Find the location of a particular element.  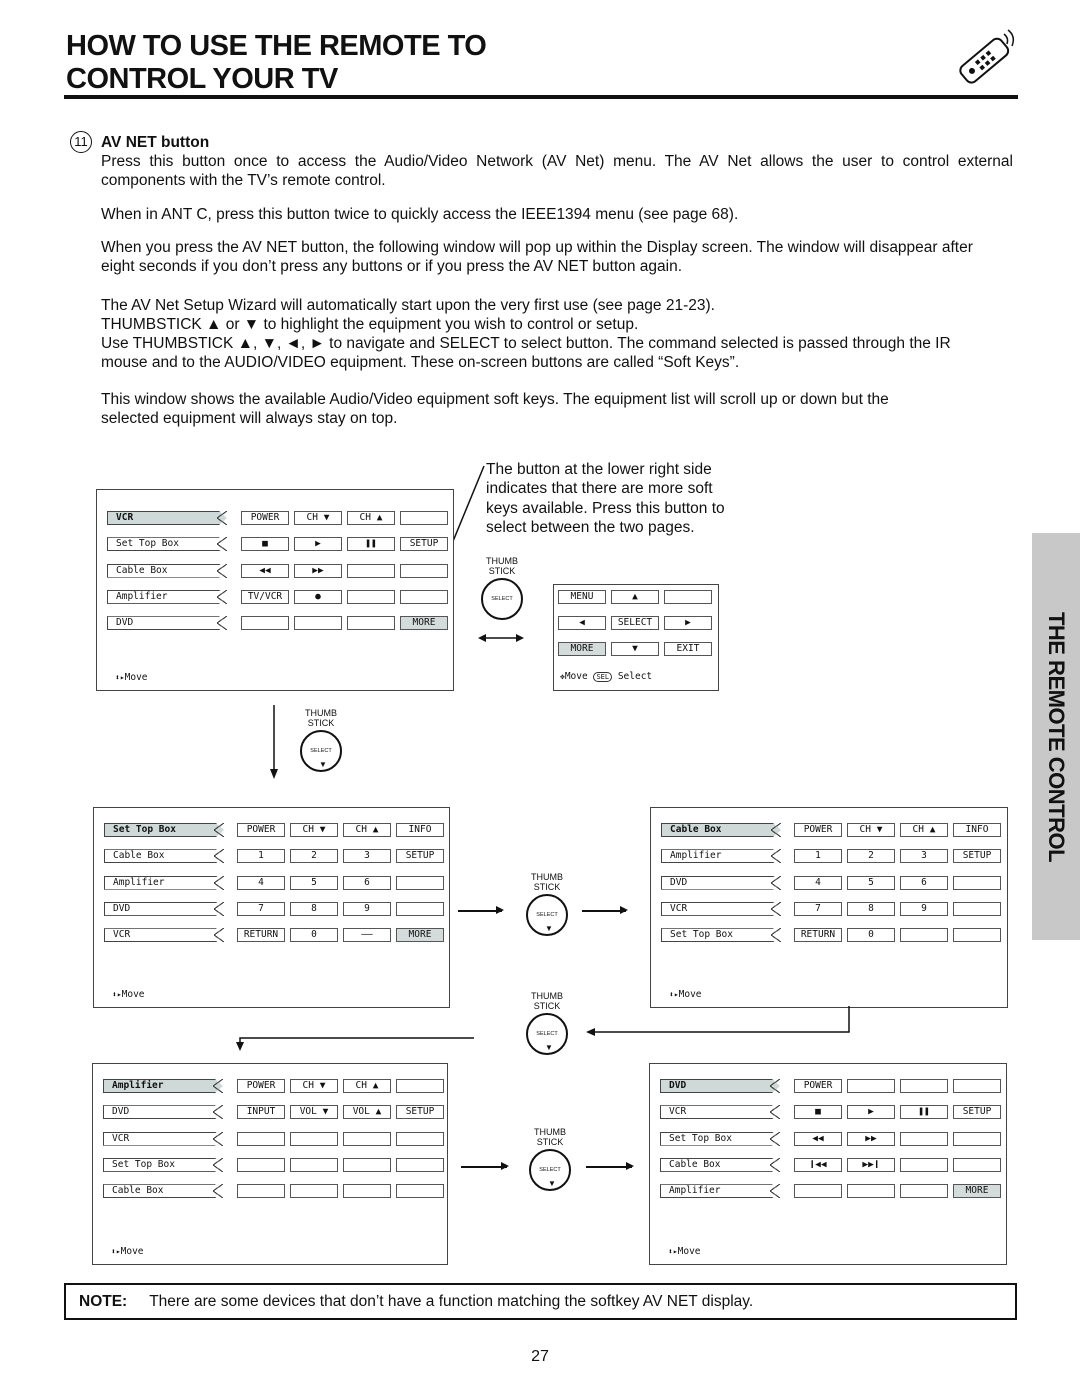

softkey-button: 1 is located at coordinates (261, 856).